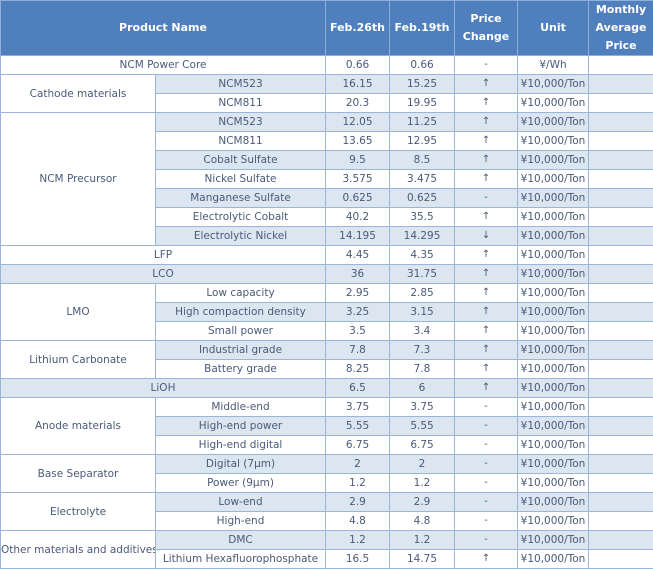 Image resolution: width=653 pixels, height=569 pixels. Describe the element at coordinates (422, 559) in the screenshot. I see `feb19-price-cell: 14.75` at that location.